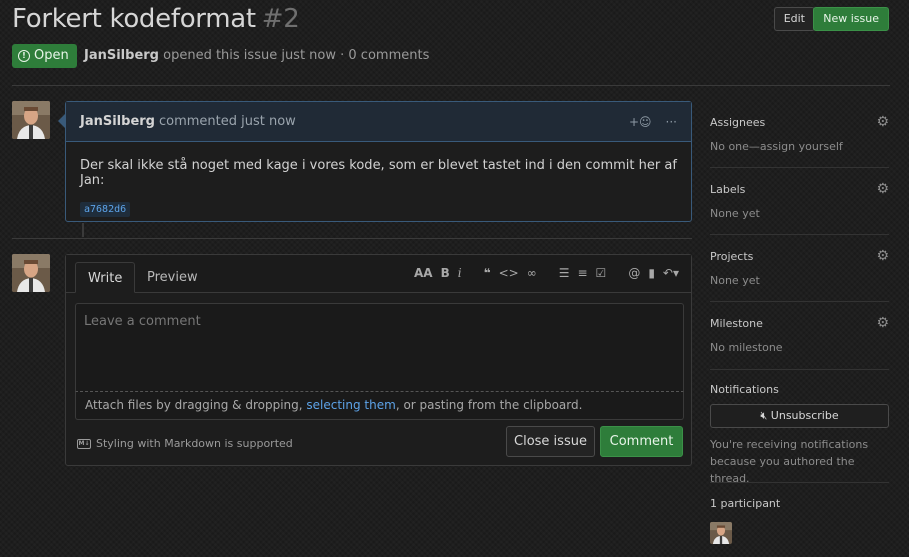 The image size is (909, 557). What do you see at coordinates (746, 347) in the screenshot?
I see `milestone-value: No milestone` at bounding box center [746, 347].